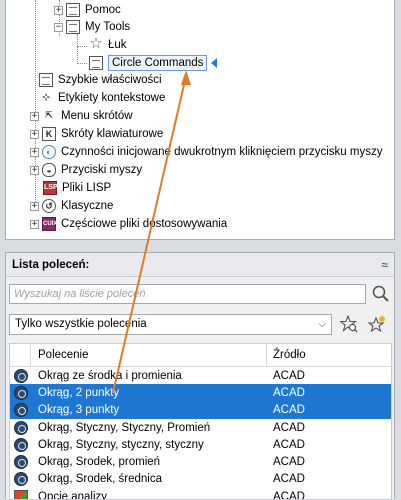  I want to click on keyboard-shortcut-icon: K, so click(49, 134).